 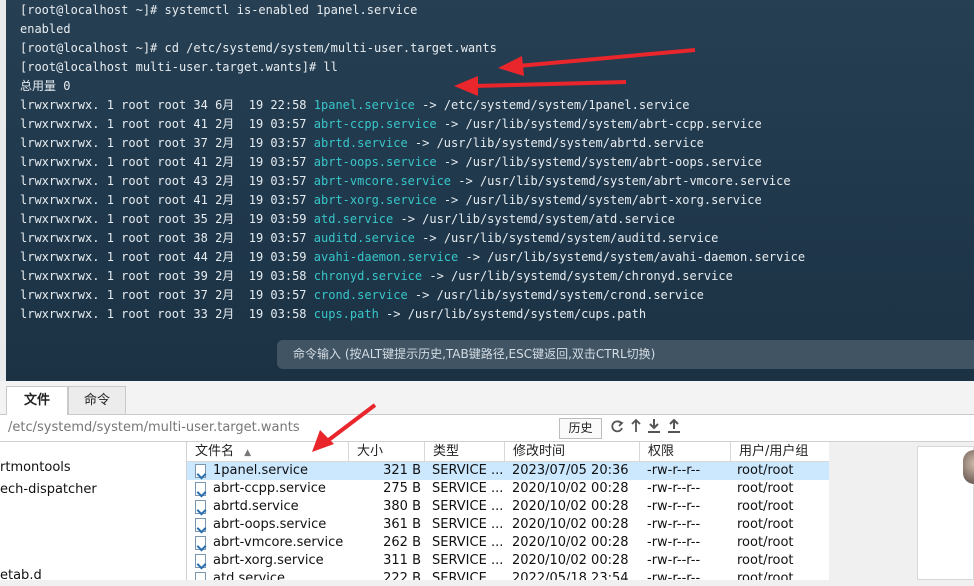 What do you see at coordinates (97, 400) in the screenshot?
I see `tab-commands: 命令` at bounding box center [97, 400].